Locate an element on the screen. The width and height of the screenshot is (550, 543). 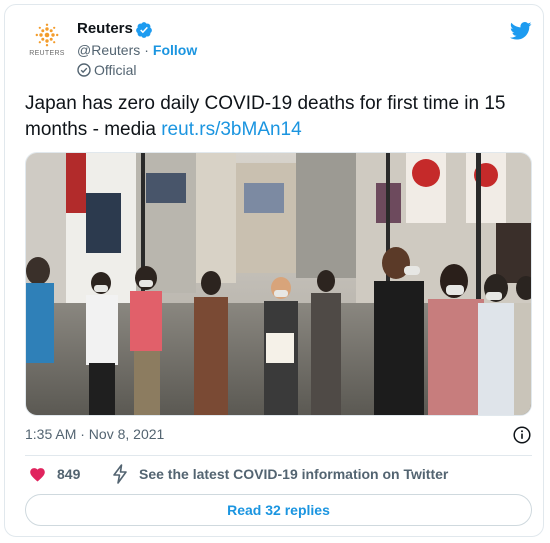
tweet-timestamp: 1:35 AM · Nov 8, 2021 is located at coordinates (94, 434).